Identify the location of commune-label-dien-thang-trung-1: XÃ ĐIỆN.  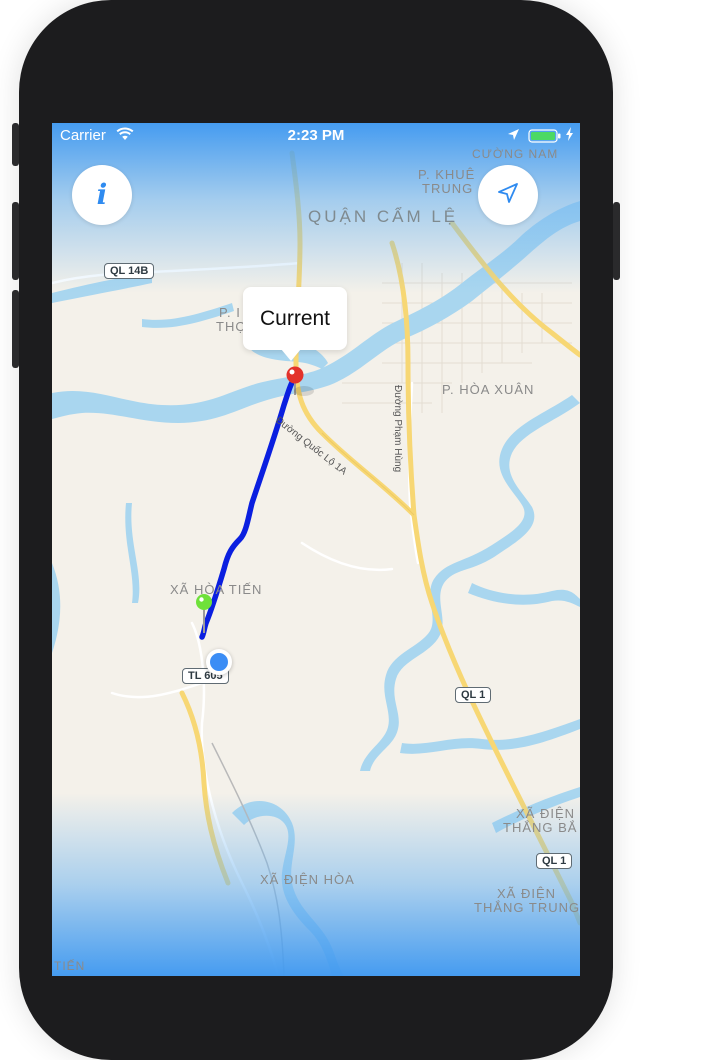
(527, 893).